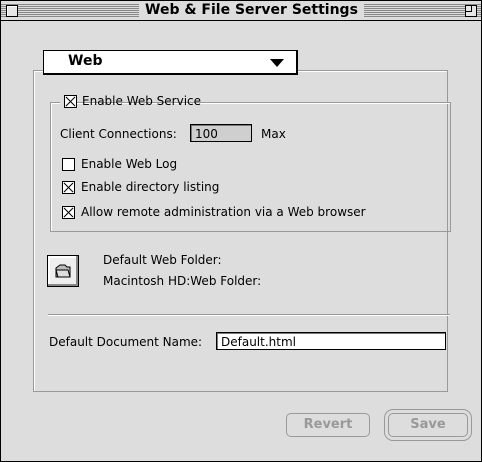  I want to click on enable-web-service-checkbox, so click(70, 101).